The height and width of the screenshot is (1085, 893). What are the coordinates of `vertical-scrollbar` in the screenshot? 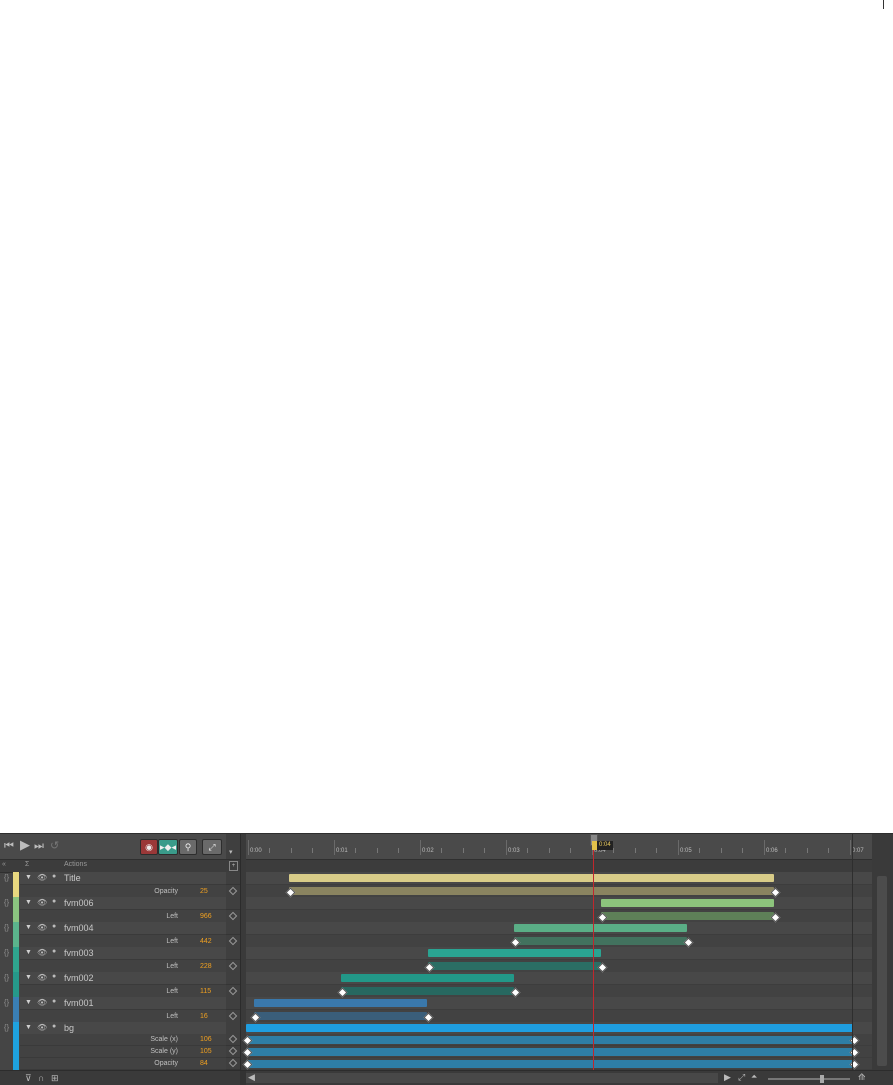 It's located at (882, 952).